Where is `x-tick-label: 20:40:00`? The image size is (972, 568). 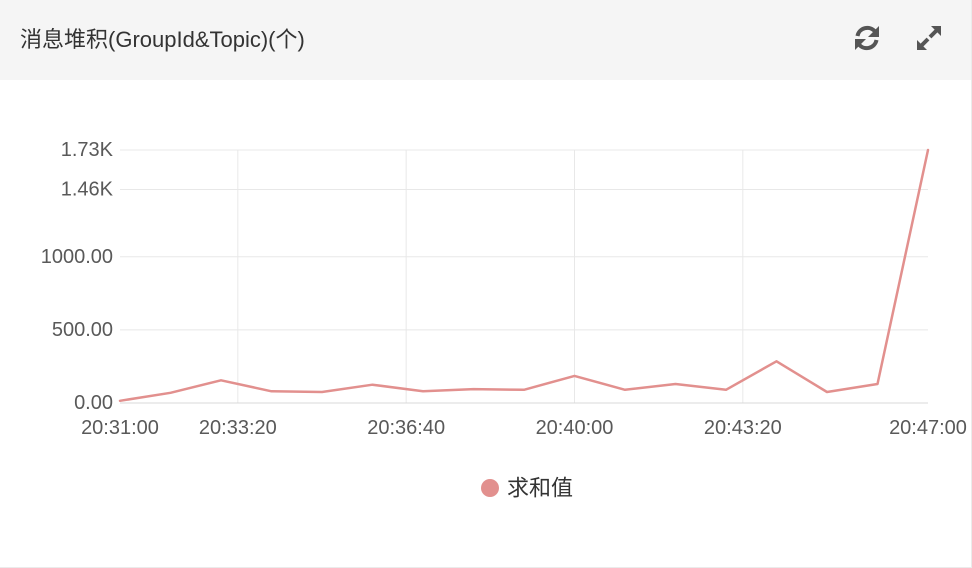 x-tick-label: 20:40:00 is located at coordinates (575, 428).